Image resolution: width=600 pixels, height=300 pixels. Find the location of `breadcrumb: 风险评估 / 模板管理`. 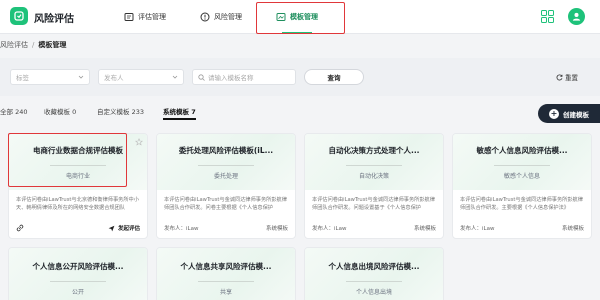

breadcrumb: 风险评估 / 模板管理 is located at coordinates (33, 45).